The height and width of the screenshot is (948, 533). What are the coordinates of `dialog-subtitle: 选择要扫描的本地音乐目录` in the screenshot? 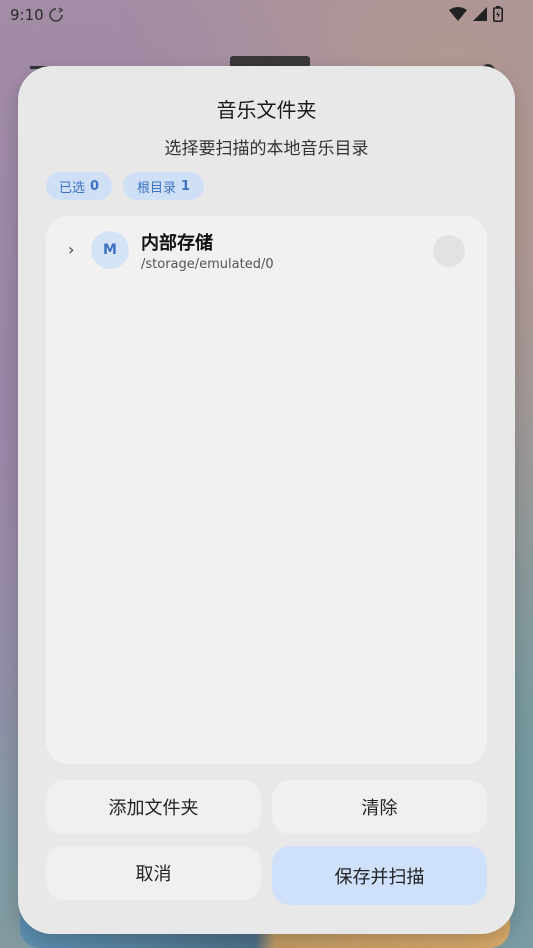 It's located at (266, 149).